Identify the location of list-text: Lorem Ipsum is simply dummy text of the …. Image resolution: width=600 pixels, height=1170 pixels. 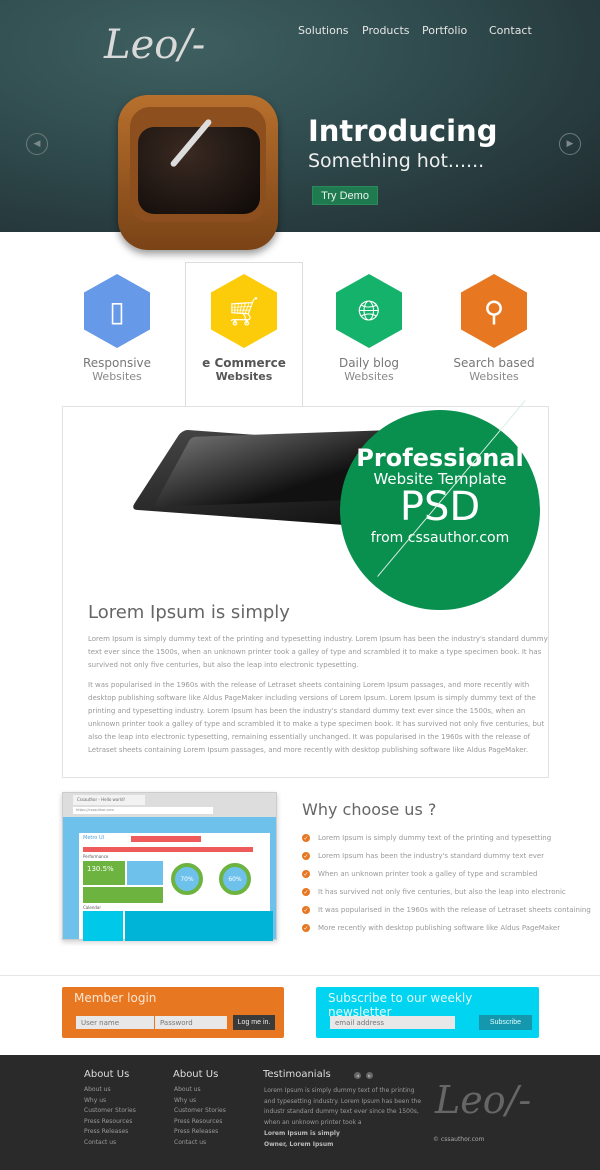
(435, 838).